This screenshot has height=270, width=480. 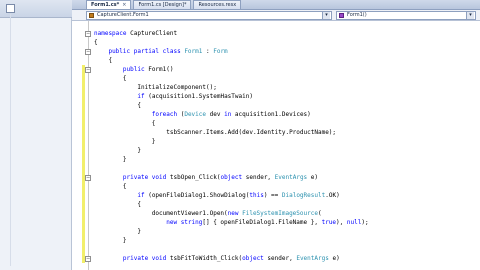 What do you see at coordinates (105, 5) in the screenshot?
I see `tab-label: Form1.cs*` at bounding box center [105, 5].